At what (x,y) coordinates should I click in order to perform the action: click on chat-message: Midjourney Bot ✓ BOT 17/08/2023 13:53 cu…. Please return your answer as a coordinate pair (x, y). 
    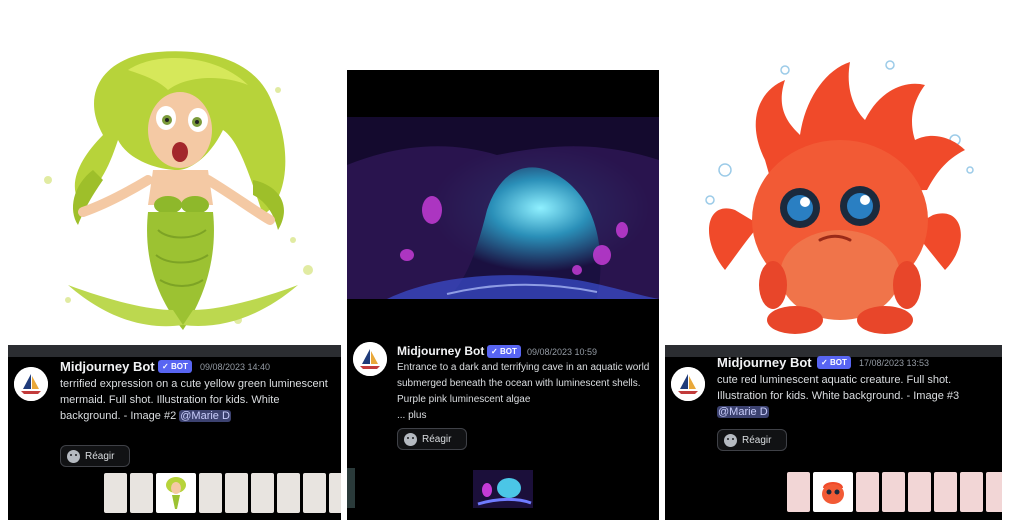
    Looking at the image, I should click on (833, 432).